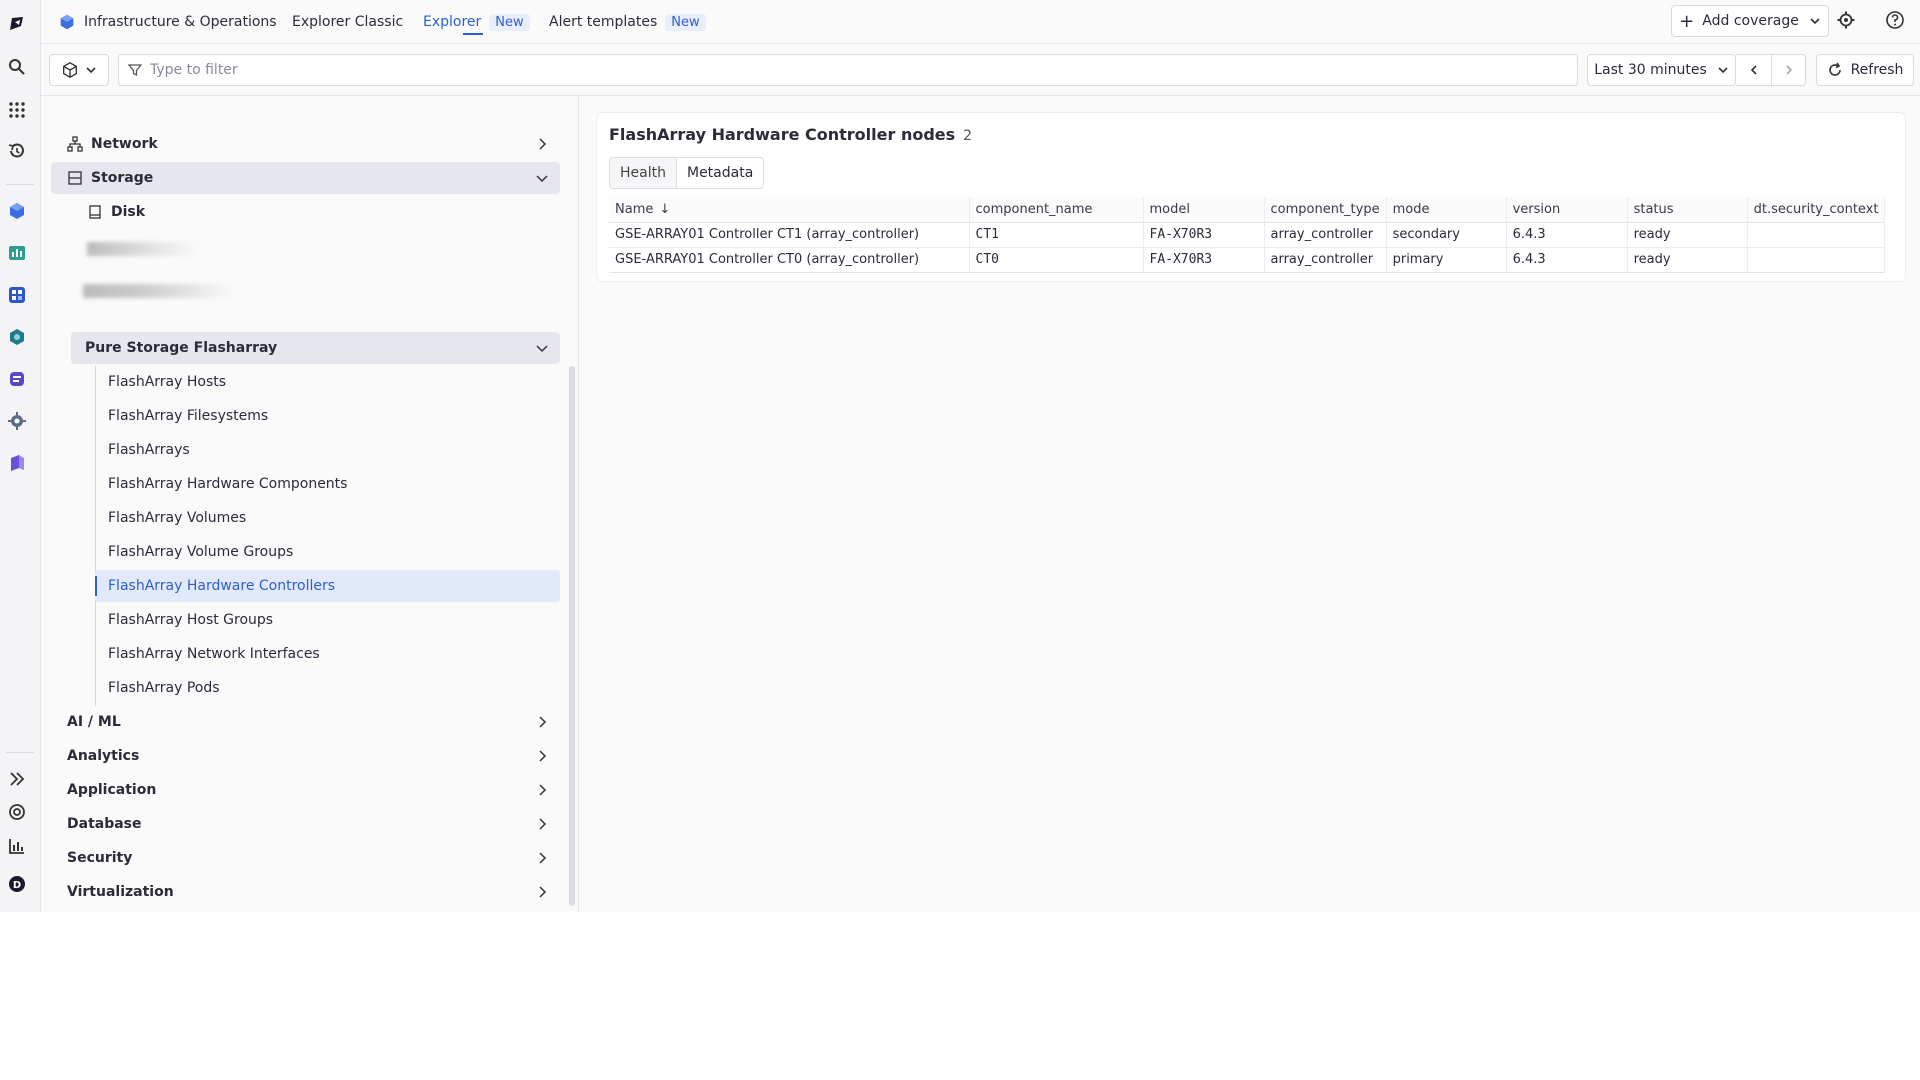 The image size is (1920, 1080). Describe the element at coordinates (327, 450) in the screenshot. I see `sidebar-item-flasharrays: FlashArrays` at that location.